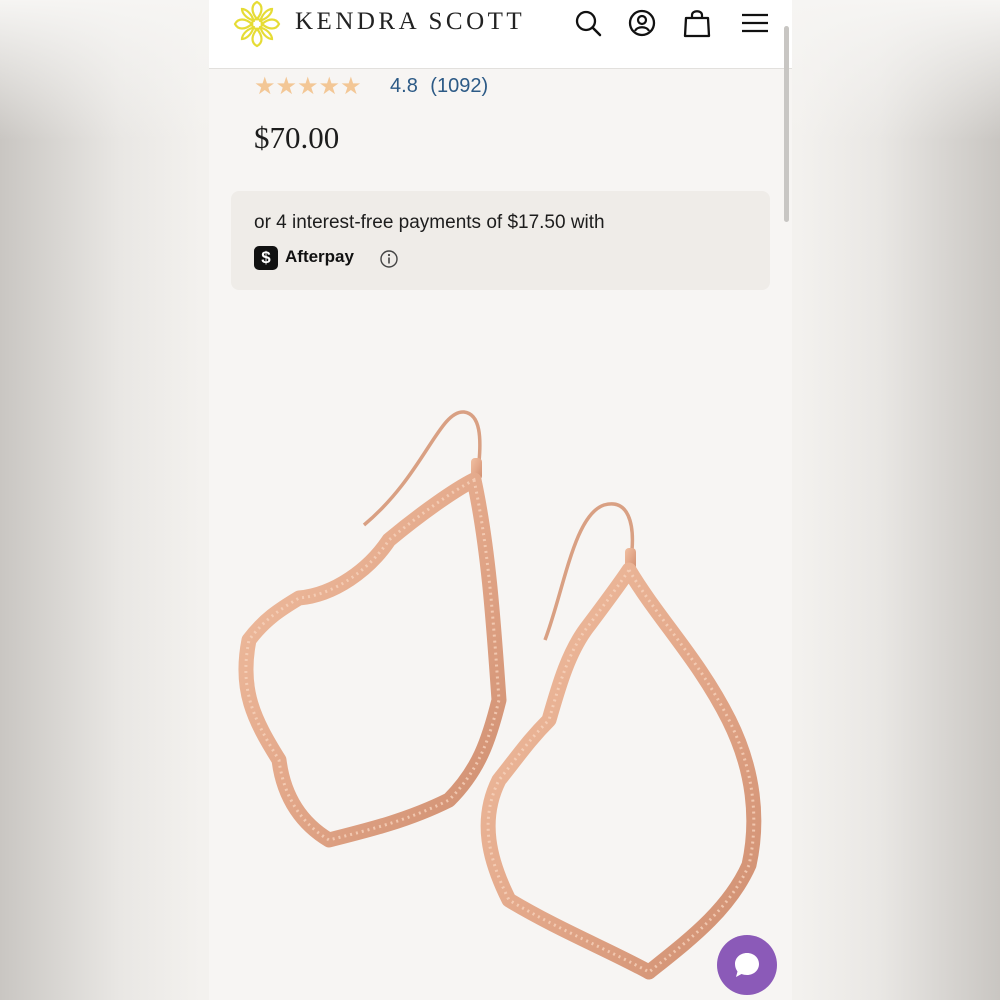 This screenshot has height=1000, width=1000. What do you see at coordinates (266, 258) in the screenshot?
I see `afterpay-logo-icon: $` at bounding box center [266, 258].